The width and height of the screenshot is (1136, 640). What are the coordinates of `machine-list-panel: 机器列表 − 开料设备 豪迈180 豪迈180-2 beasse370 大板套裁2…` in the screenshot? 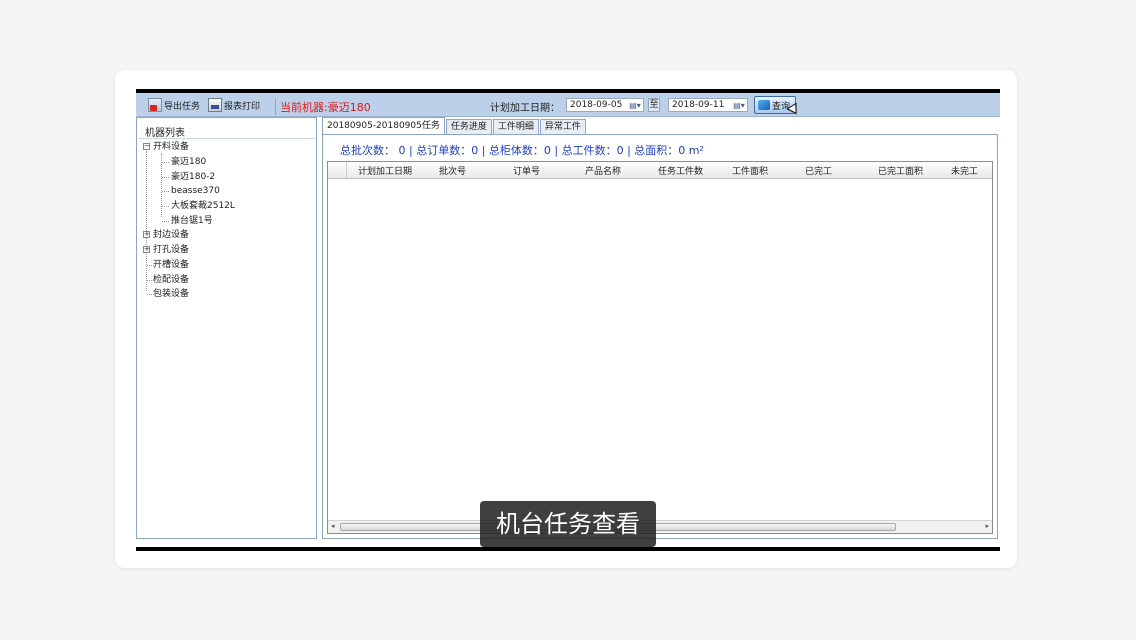 It's located at (226, 328).